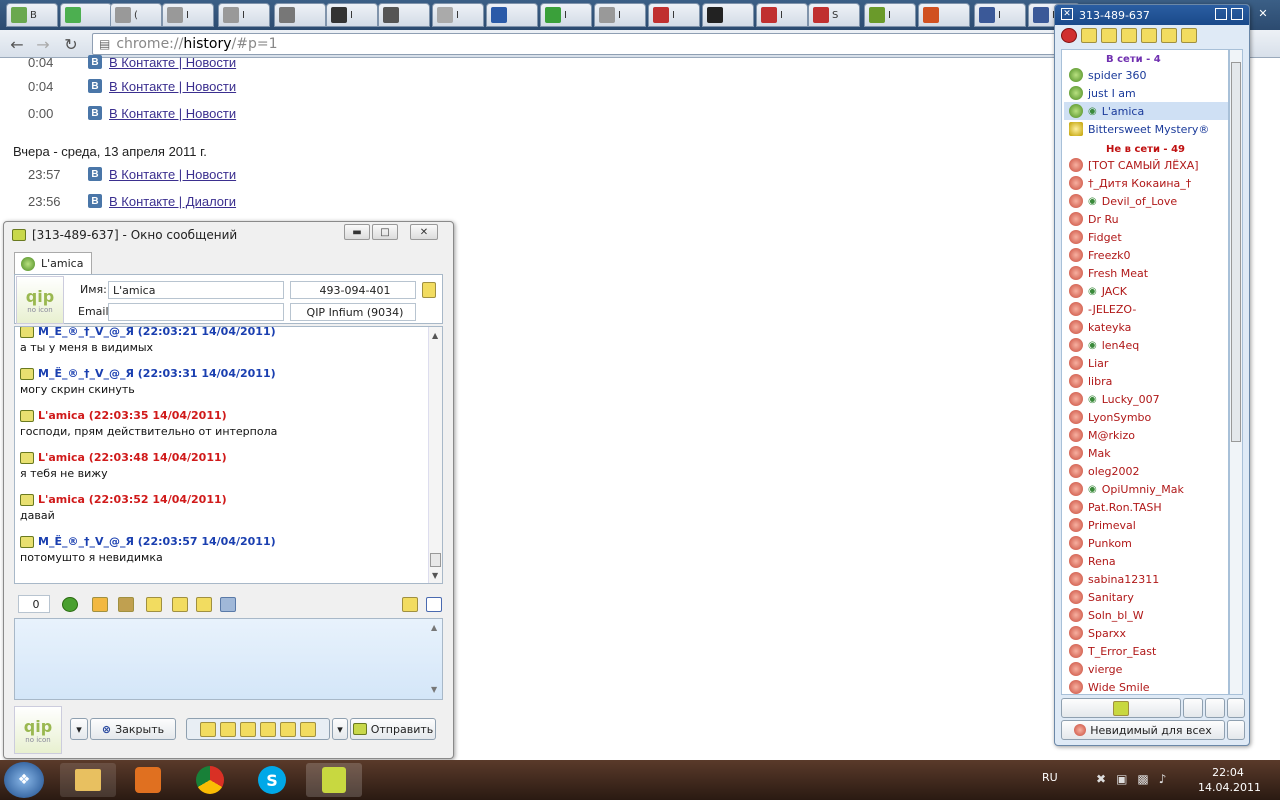  Describe the element at coordinates (424, 232) in the screenshot. I see `close-window-button: ✕` at that location.